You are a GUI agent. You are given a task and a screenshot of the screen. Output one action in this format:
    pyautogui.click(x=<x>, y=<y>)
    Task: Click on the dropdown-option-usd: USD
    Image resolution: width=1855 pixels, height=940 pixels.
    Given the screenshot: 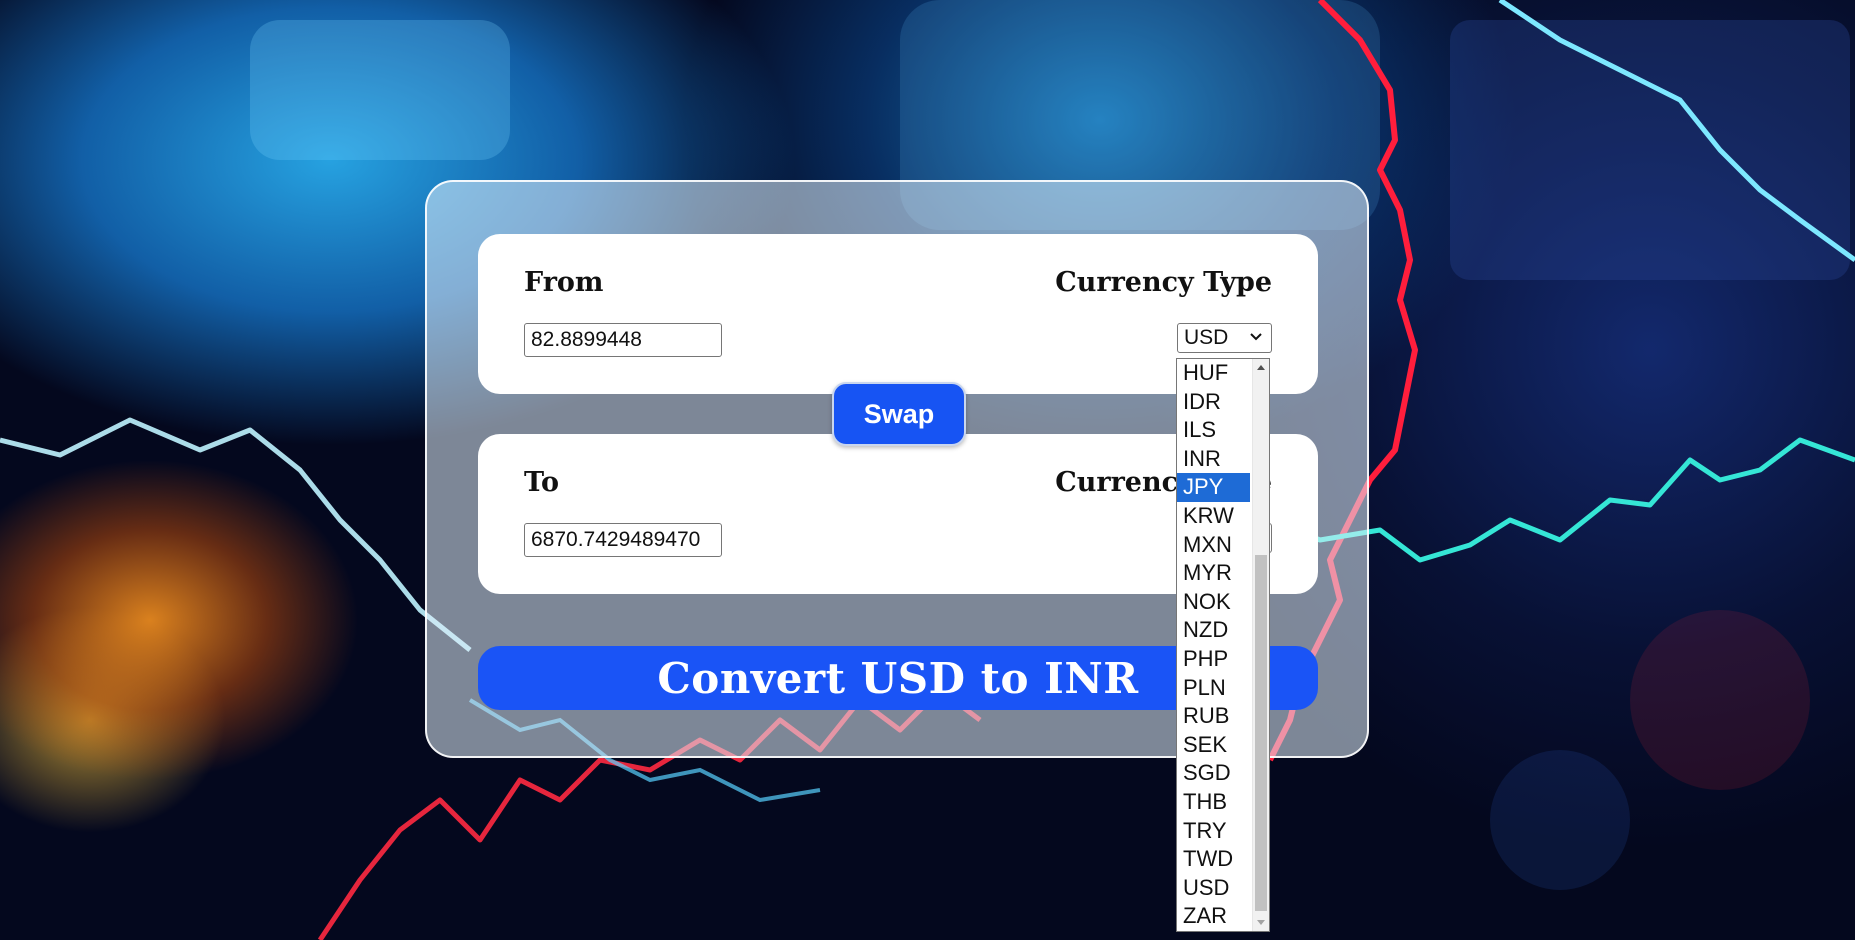 What is the action you would take?
    pyautogui.click(x=1213, y=888)
    